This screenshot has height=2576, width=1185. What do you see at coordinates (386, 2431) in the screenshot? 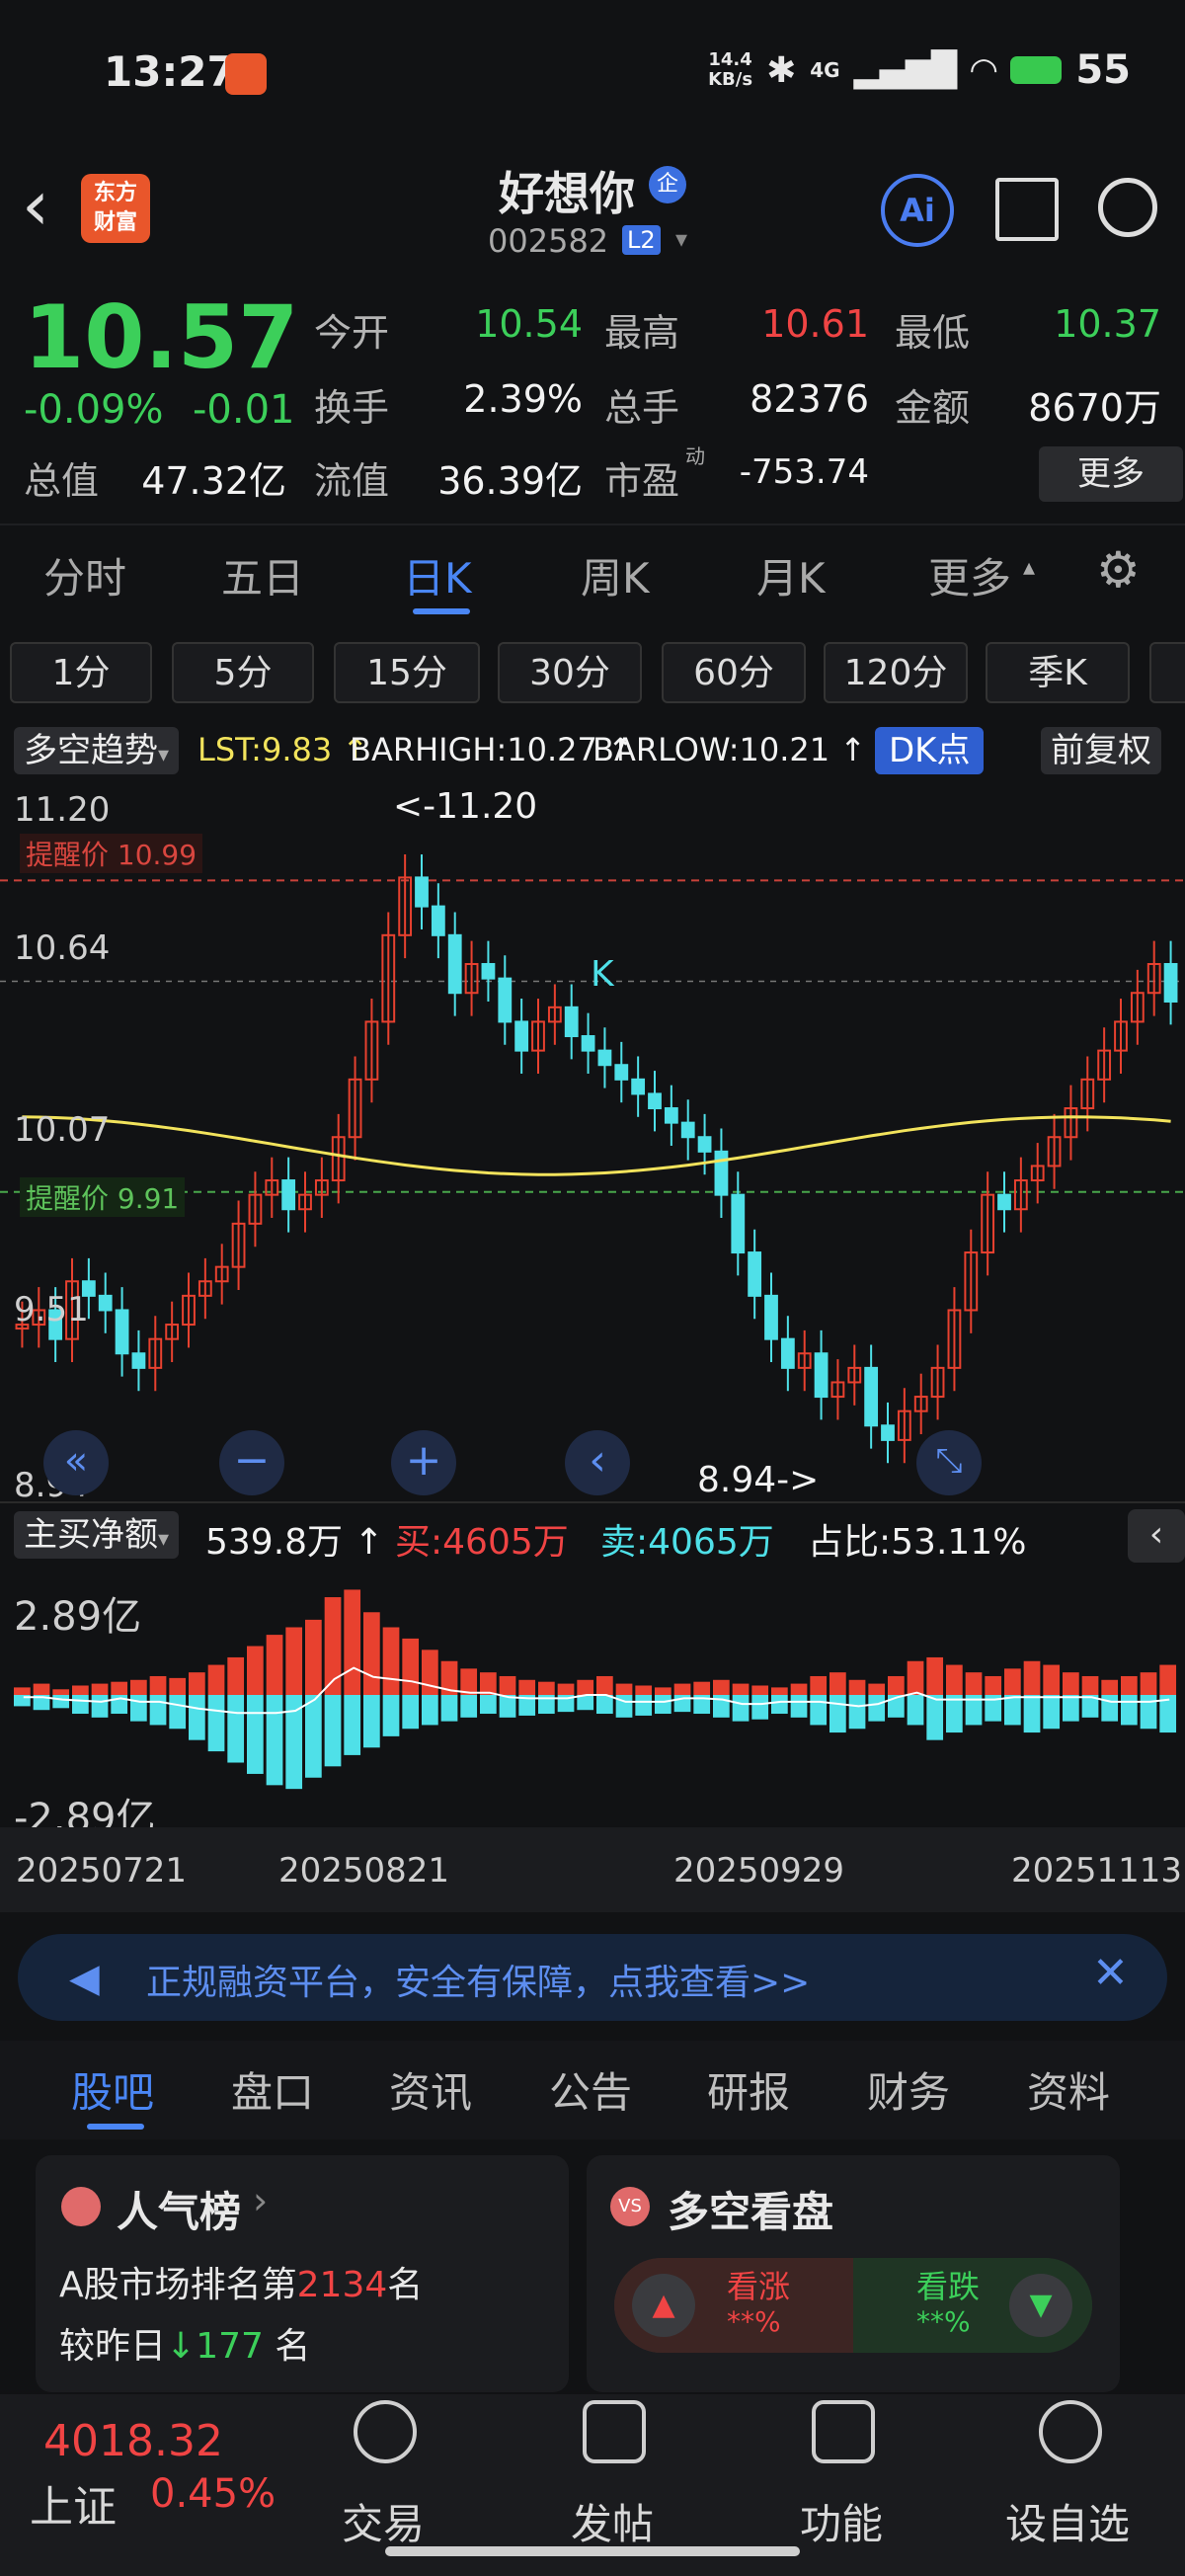
I see `trade-icon` at bounding box center [386, 2431].